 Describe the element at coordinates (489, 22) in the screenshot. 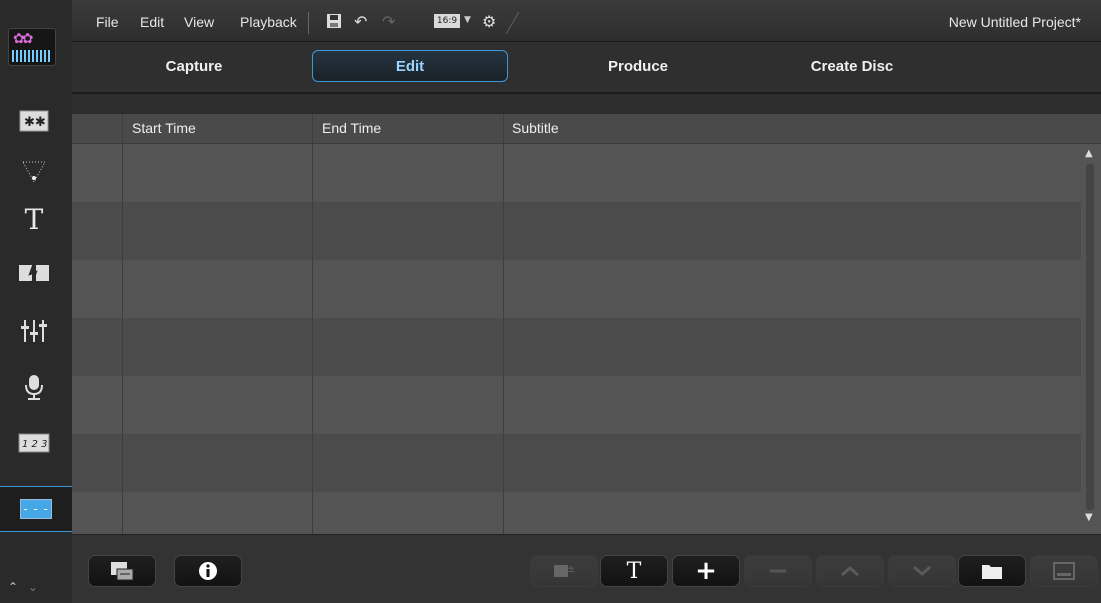

I see `settings-gear-icon: ⚙` at that location.